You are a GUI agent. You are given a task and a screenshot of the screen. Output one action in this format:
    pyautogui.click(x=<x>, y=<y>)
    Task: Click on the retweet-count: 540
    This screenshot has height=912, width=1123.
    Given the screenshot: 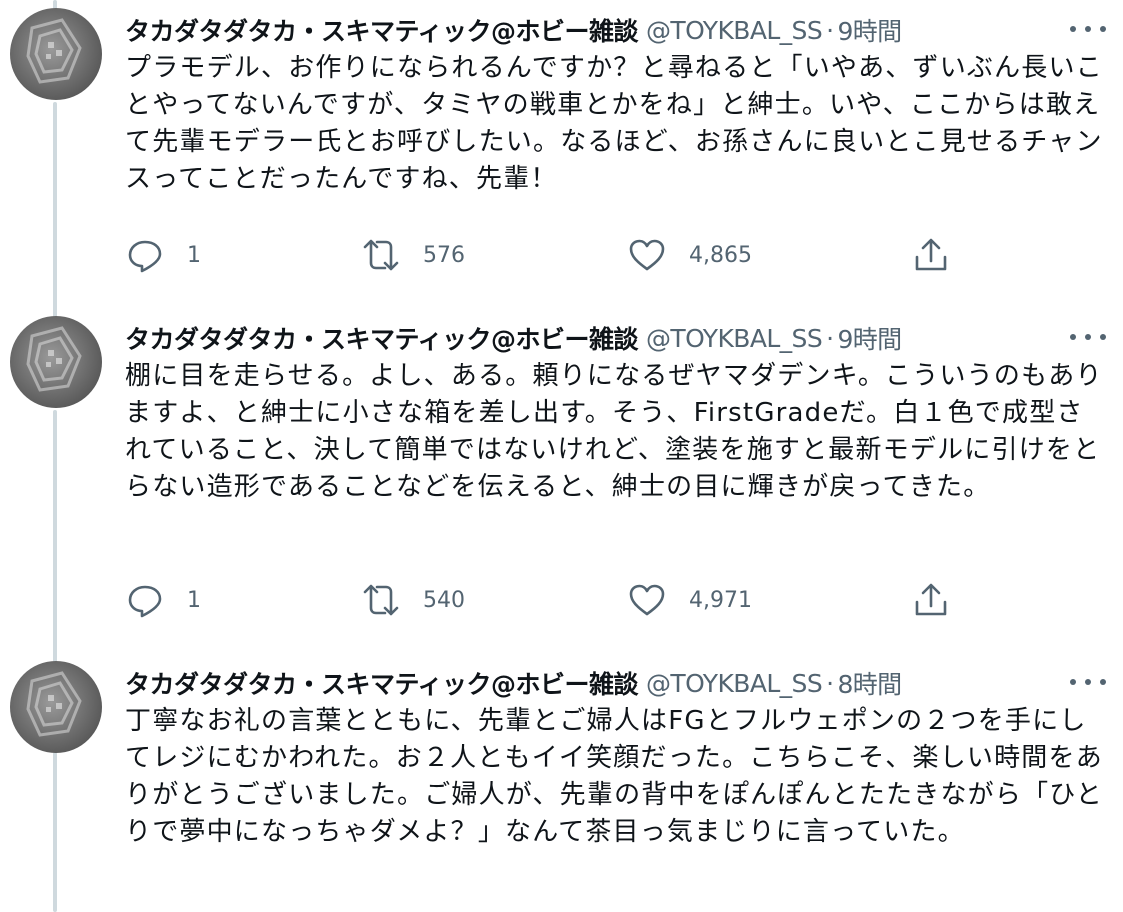 What is the action you would take?
    pyautogui.click(x=444, y=600)
    